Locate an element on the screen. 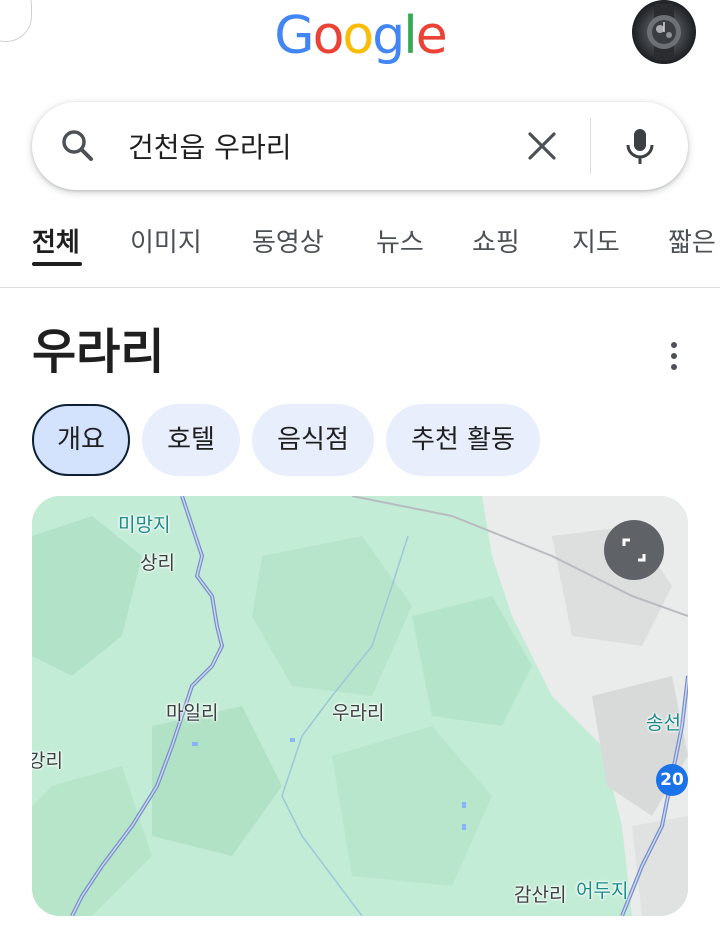  active-tab-indicator is located at coordinates (57, 264).